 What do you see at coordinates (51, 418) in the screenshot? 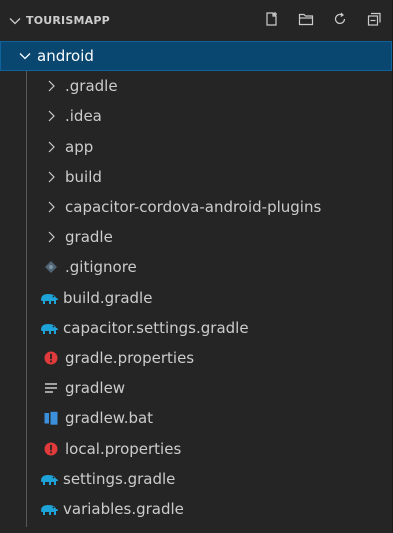
I see `windows-icon` at bounding box center [51, 418].